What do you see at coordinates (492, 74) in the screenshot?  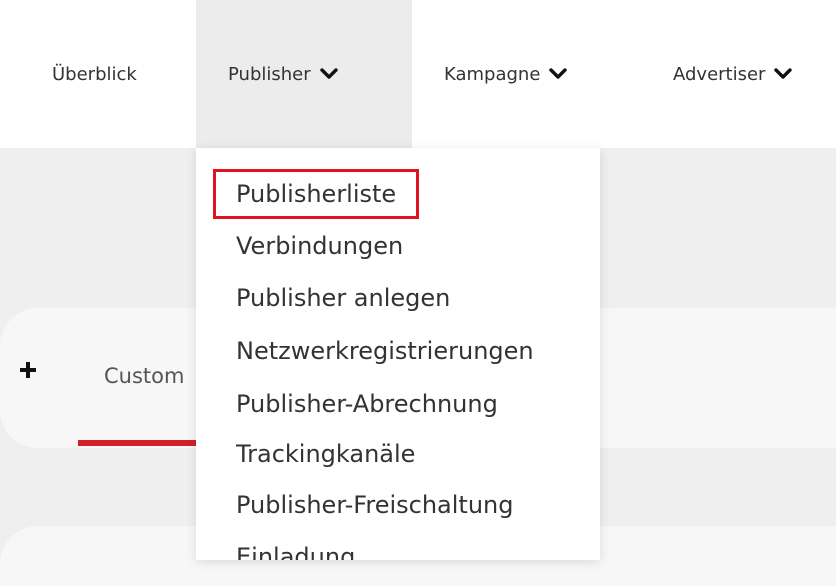 I see `nav-item-label: Kampagne` at bounding box center [492, 74].